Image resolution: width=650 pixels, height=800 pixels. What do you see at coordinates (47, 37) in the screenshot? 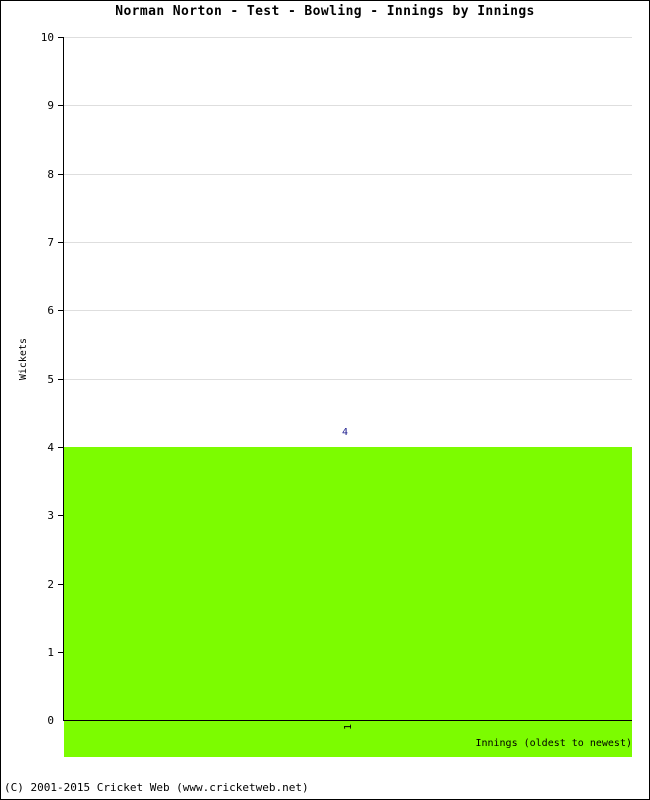
I see `y-tick-label-10: 10` at bounding box center [47, 37].